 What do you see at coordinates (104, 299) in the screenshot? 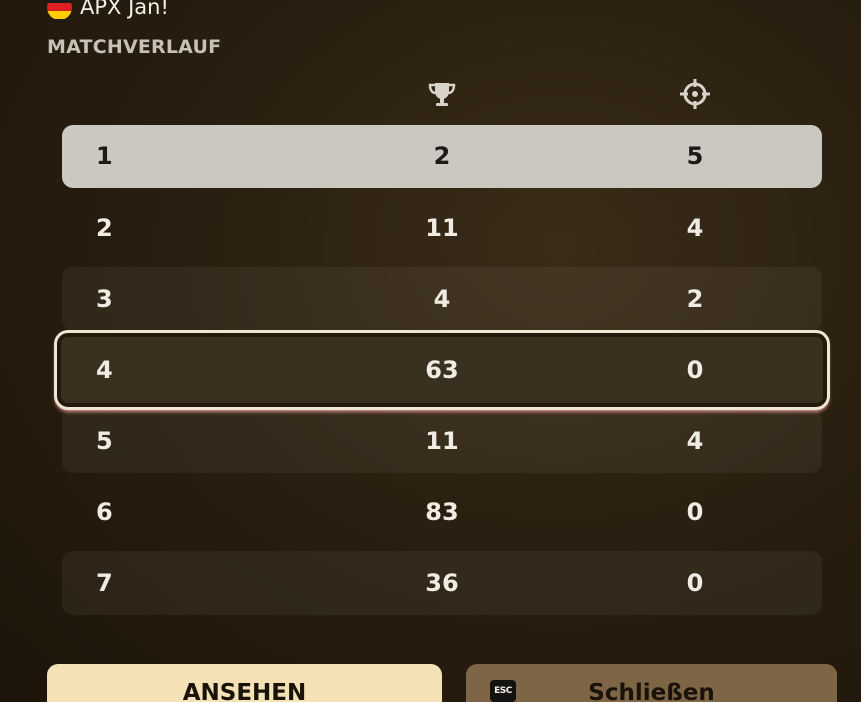
I see `round-number: 3` at bounding box center [104, 299].